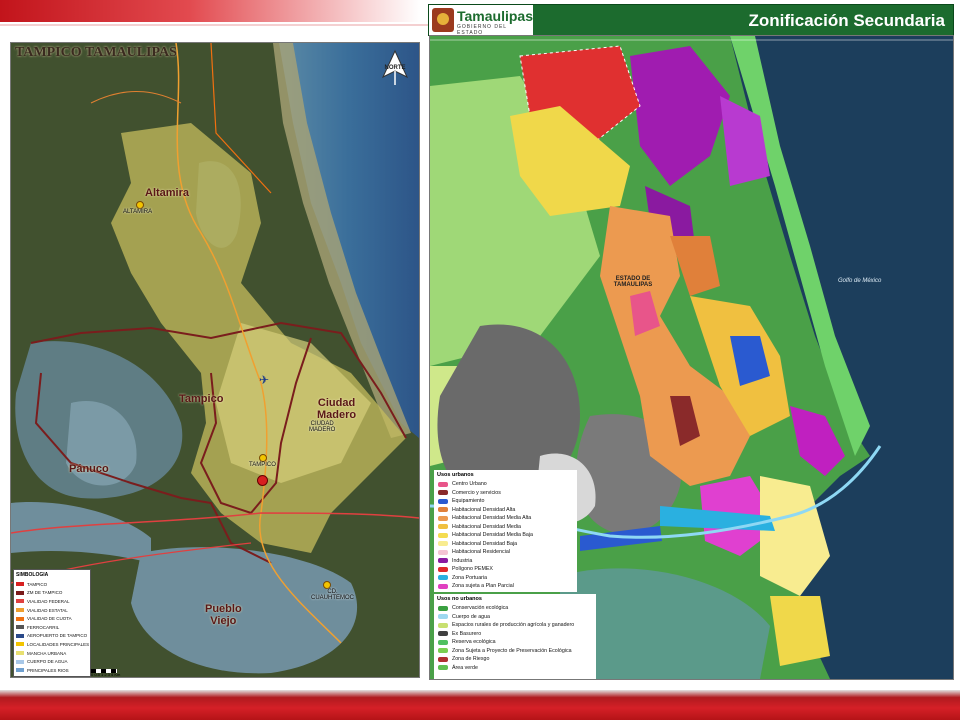 The image size is (960, 720). Describe the element at coordinates (48, 670) in the screenshot. I see `left-legend-label: PRINCIPALES RIOS` at that location.